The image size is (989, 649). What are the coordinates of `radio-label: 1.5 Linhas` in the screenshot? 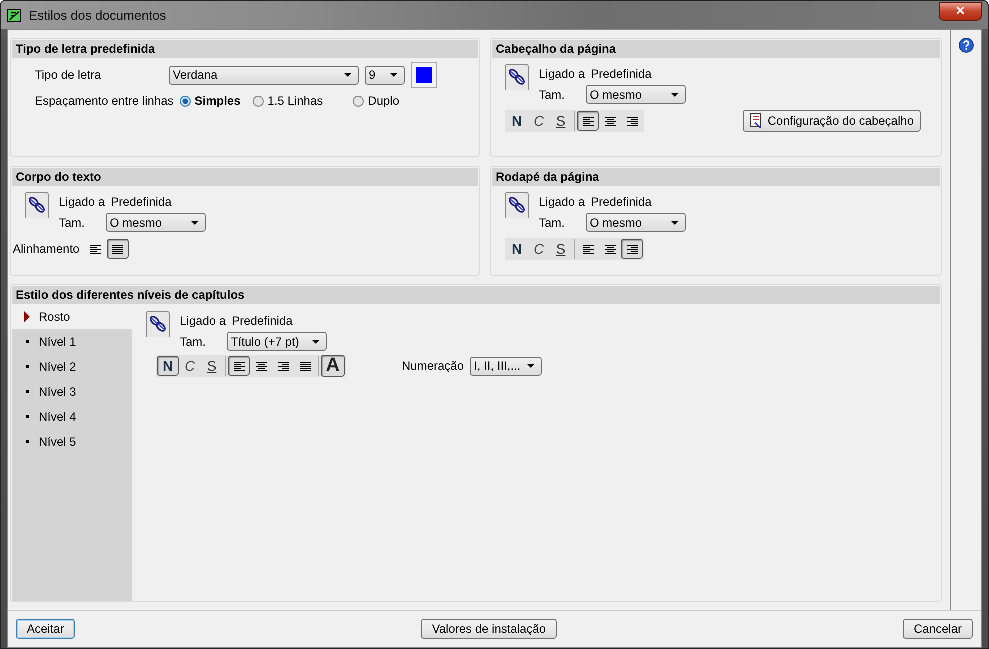 It's located at (296, 101).